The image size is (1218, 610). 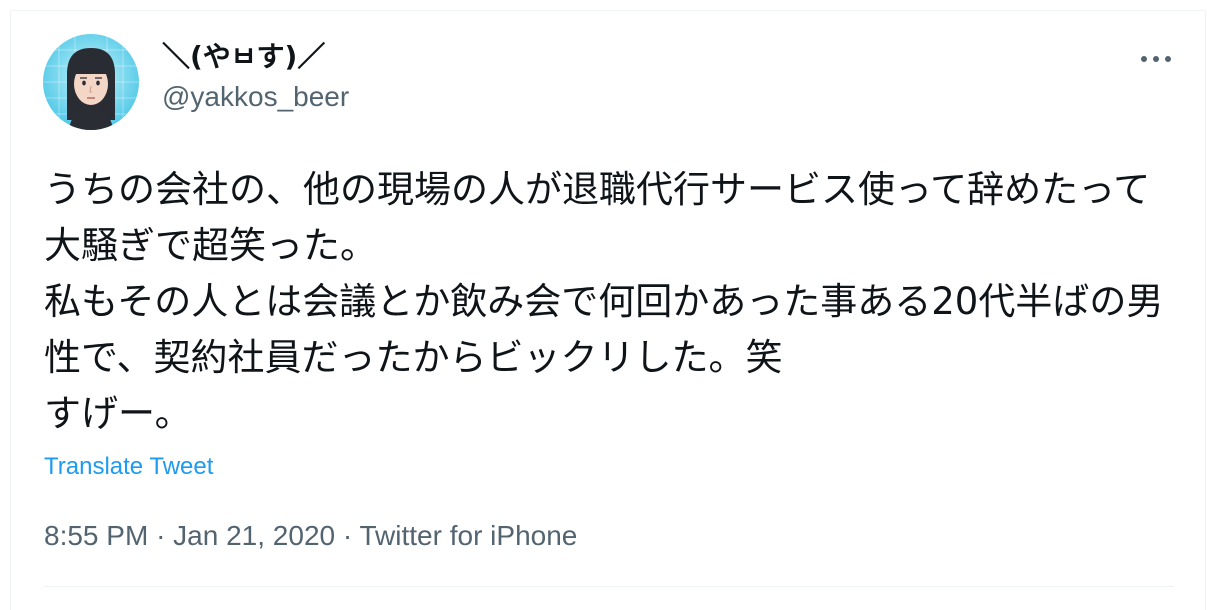 What do you see at coordinates (255, 57) in the screenshot?
I see `author-display-name: ＼(やㅂす)／` at bounding box center [255, 57].